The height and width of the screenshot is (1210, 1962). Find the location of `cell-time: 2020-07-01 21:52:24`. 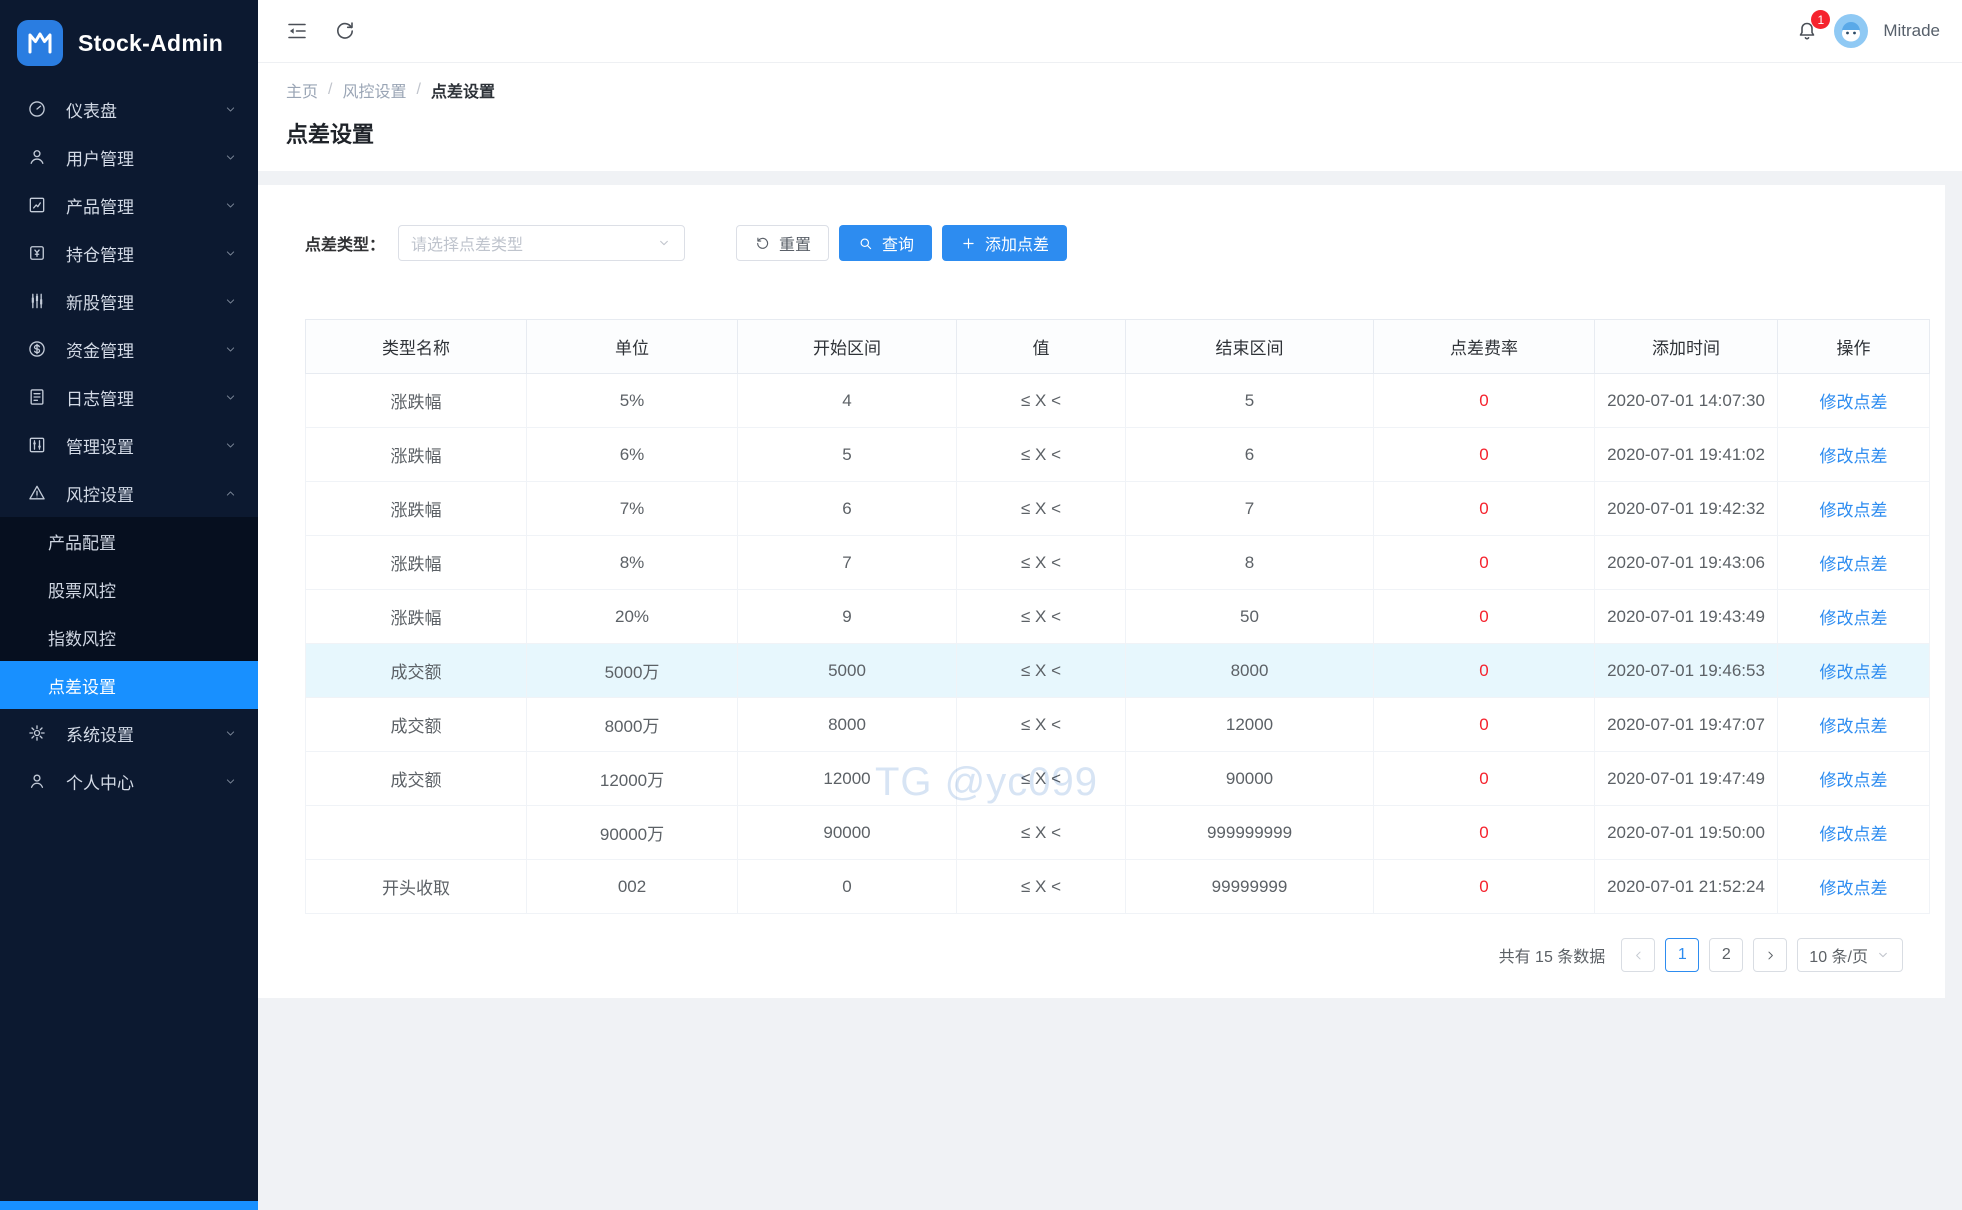

cell-time: 2020-07-01 21:52:24 is located at coordinates (1686, 886).